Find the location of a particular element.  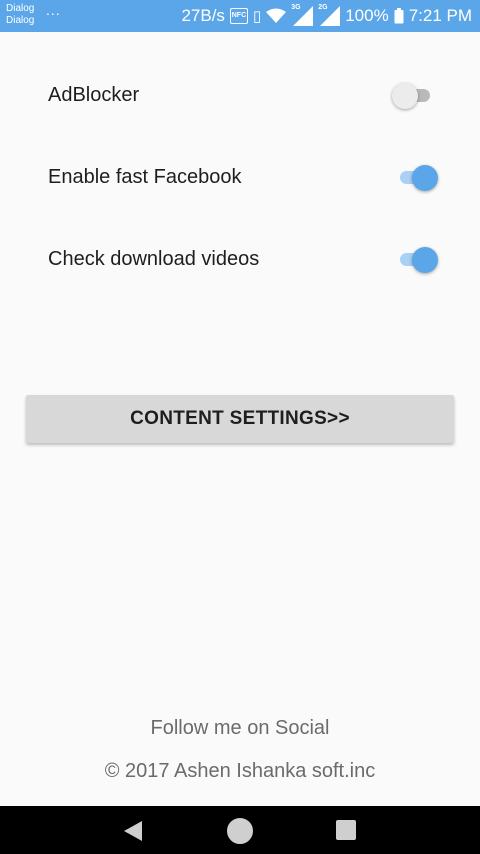

nfc-icon: NFC is located at coordinates (238, 16).